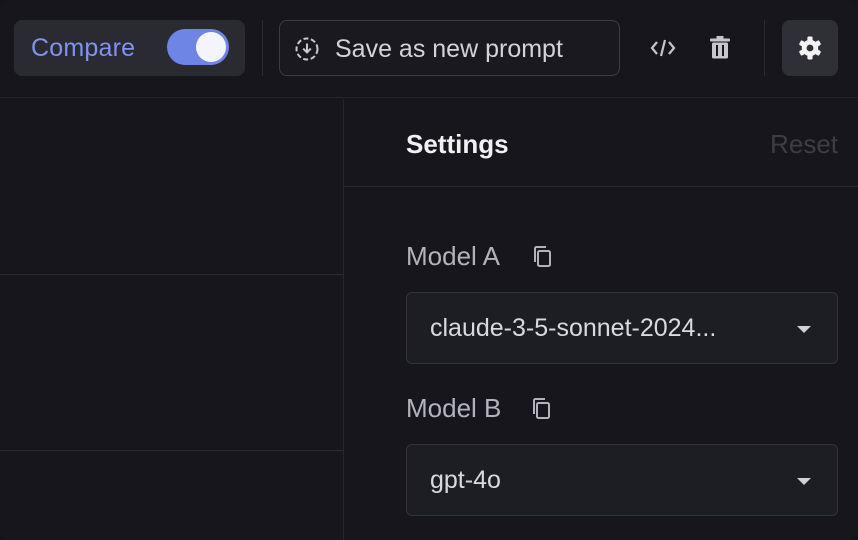 This screenshot has width=858, height=540. I want to click on toggle-knob, so click(211, 47).